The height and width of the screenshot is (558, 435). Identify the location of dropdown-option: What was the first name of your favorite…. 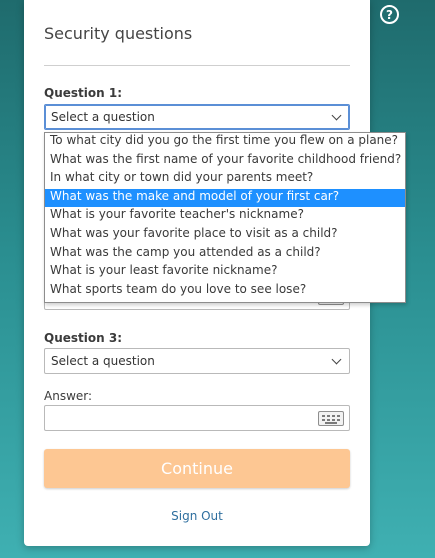
(225, 161).